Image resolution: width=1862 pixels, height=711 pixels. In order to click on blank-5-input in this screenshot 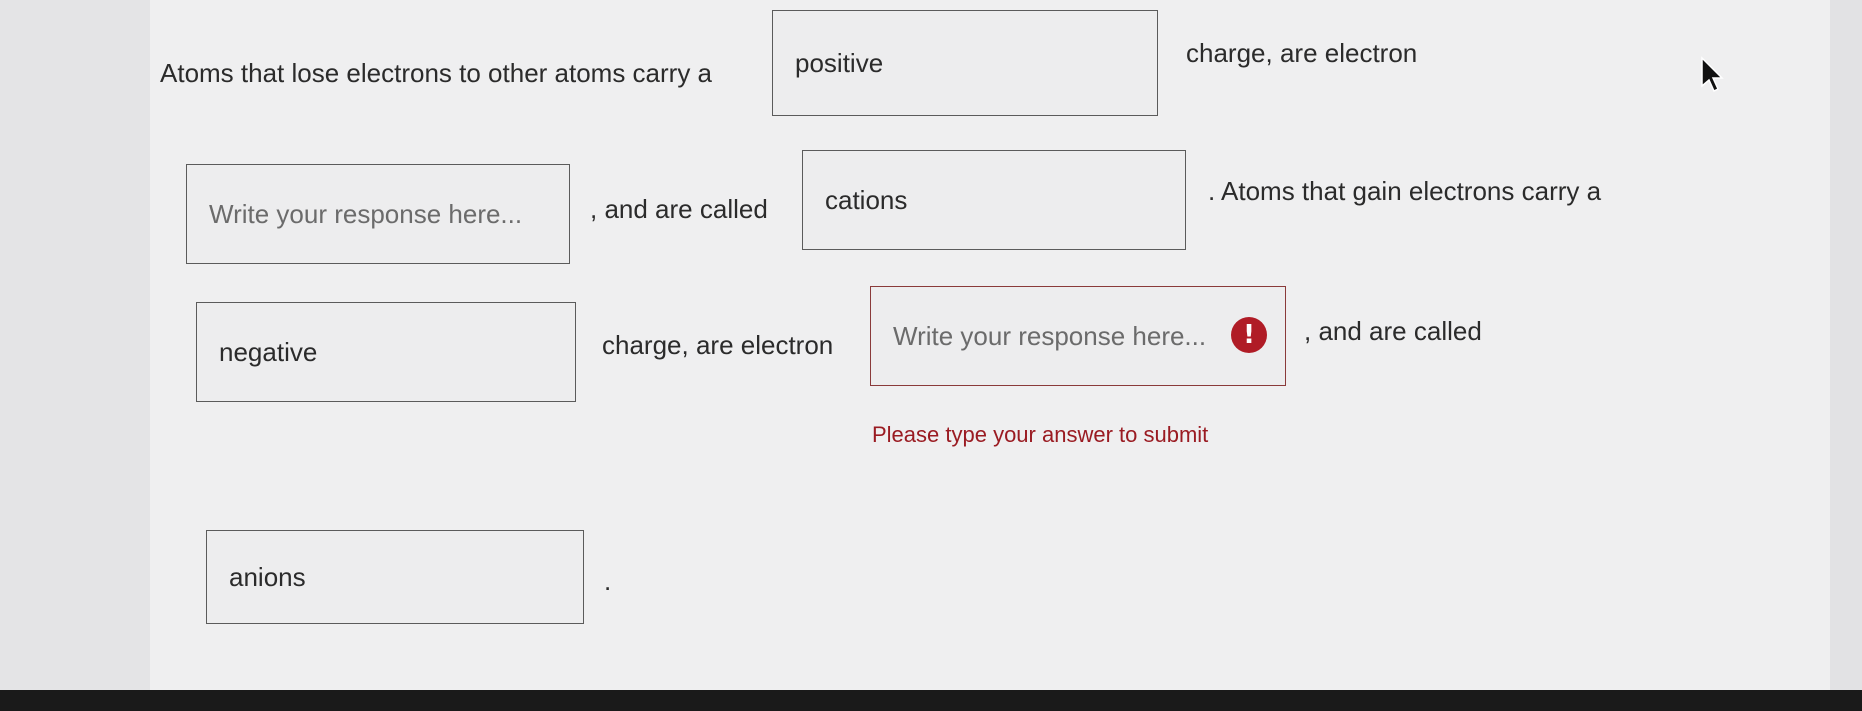, I will do `click(1078, 336)`.